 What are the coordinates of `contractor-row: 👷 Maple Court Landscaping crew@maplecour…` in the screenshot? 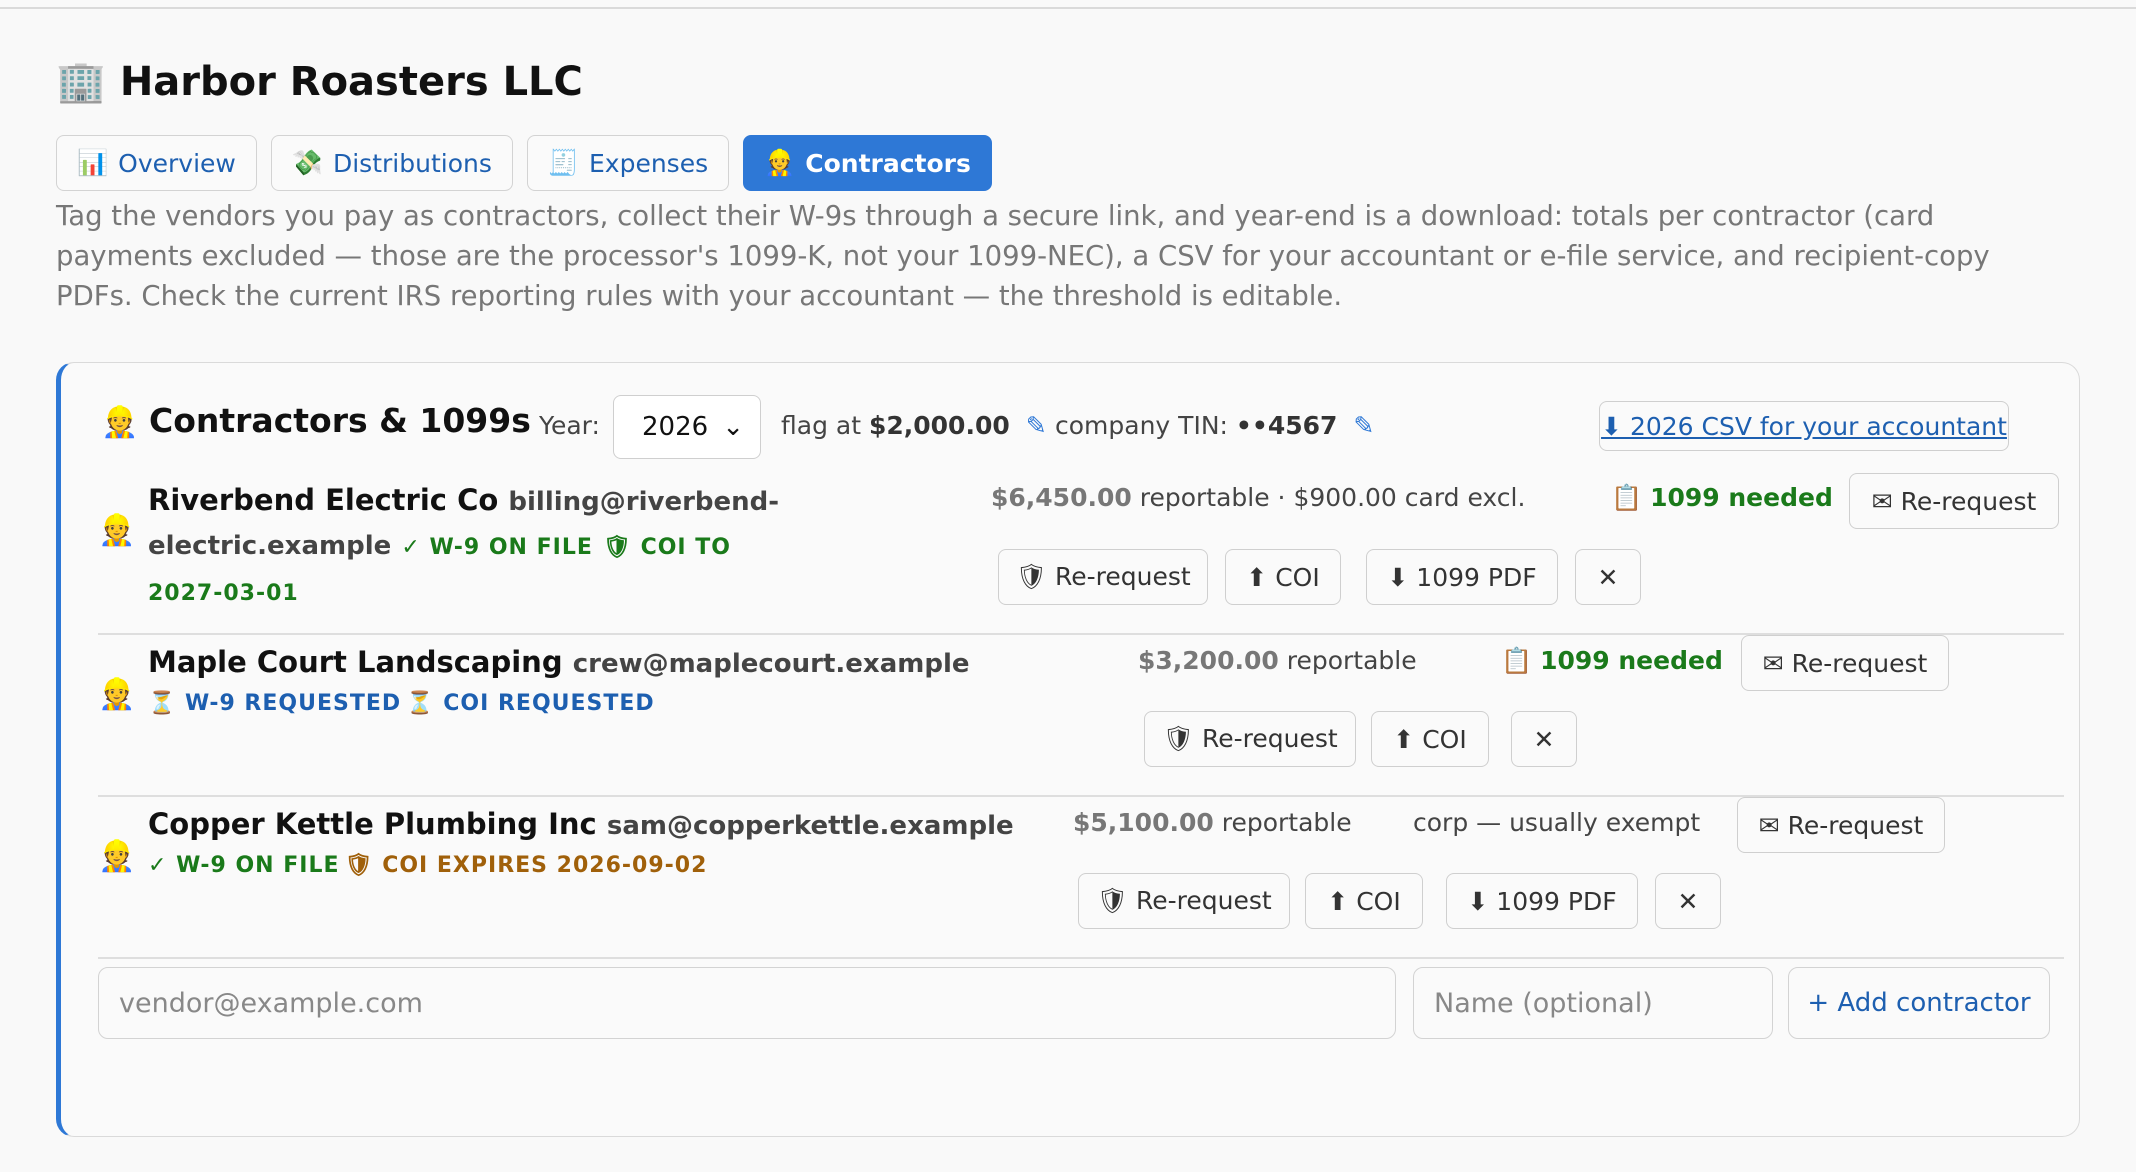 It's located at (1081, 716).